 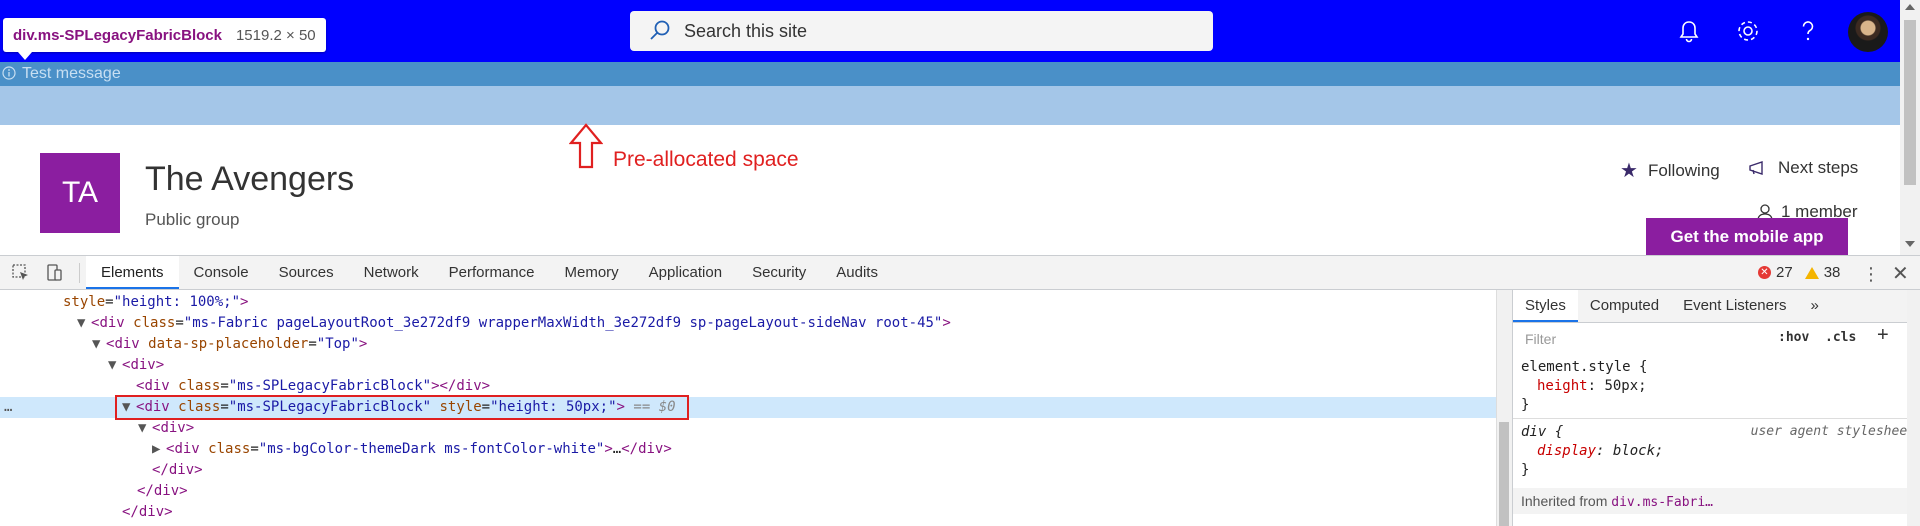 What do you see at coordinates (25, 56) in the screenshot?
I see `tooltip-arrow` at bounding box center [25, 56].